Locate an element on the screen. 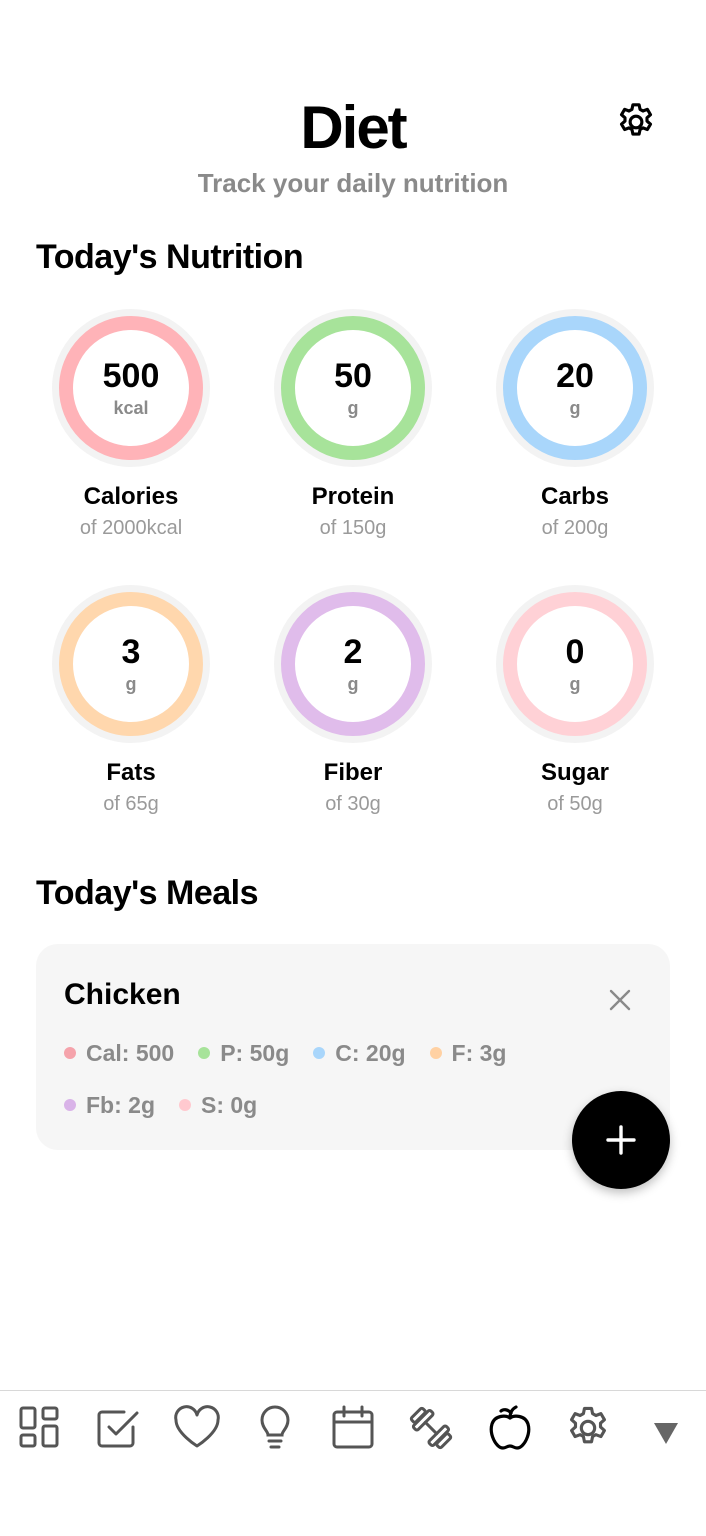 Image resolution: width=706 pixels, height=1536 pixels. nutrient-sugar: 0g Sugar of 50g is located at coordinates (575, 700).